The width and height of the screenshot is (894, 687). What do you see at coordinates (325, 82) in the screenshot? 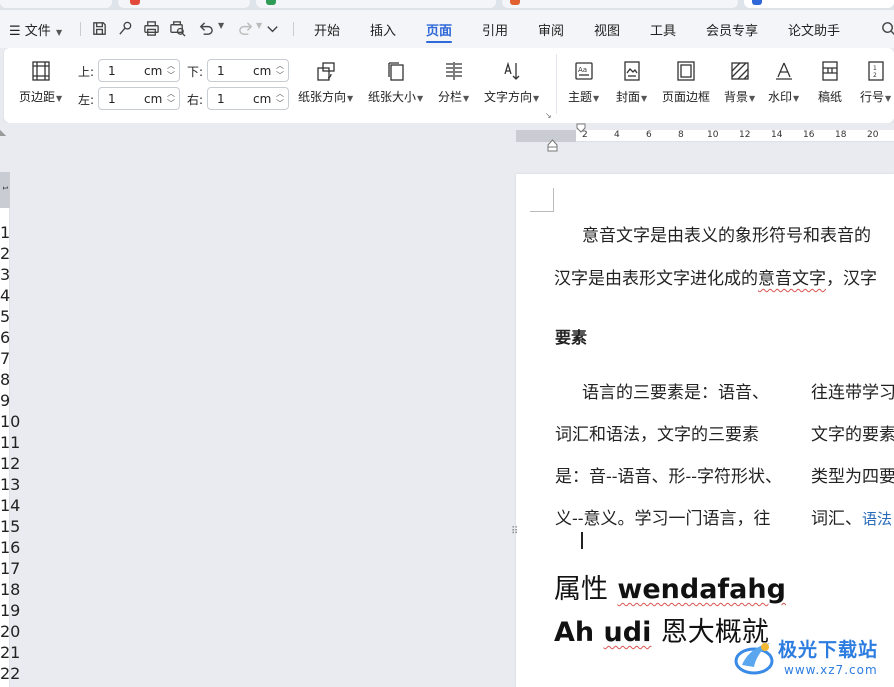
I see `orientation-button: 纸张方向▼` at bounding box center [325, 82].